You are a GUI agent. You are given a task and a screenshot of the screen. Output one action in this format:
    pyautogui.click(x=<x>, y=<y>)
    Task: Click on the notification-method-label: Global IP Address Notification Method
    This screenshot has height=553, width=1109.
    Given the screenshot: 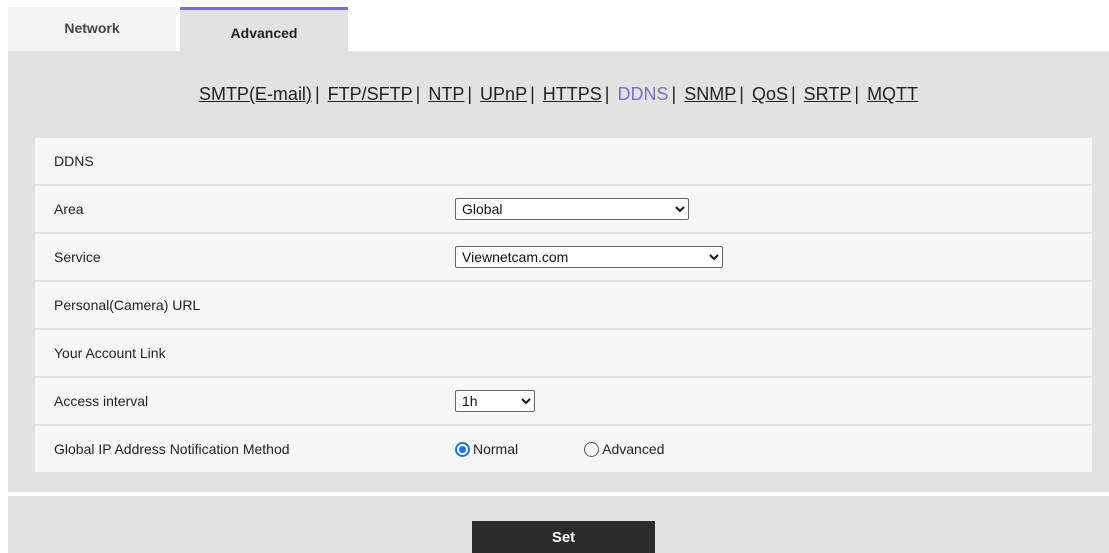 What is the action you would take?
    pyautogui.click(x=172, y=449)
    